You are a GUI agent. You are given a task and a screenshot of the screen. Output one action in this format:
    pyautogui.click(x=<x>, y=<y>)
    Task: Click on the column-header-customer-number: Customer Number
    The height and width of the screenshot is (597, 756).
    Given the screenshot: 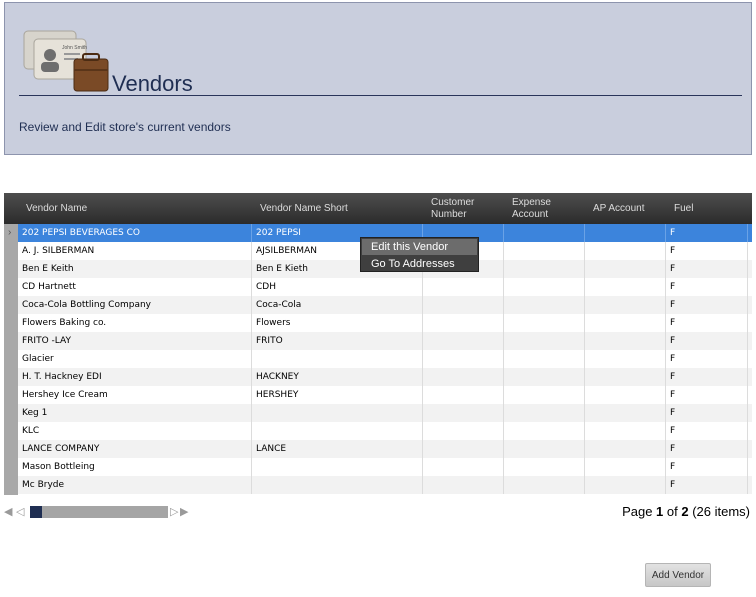 What is the action you would take?
    pyautogui.click(x=467, y=208)
    